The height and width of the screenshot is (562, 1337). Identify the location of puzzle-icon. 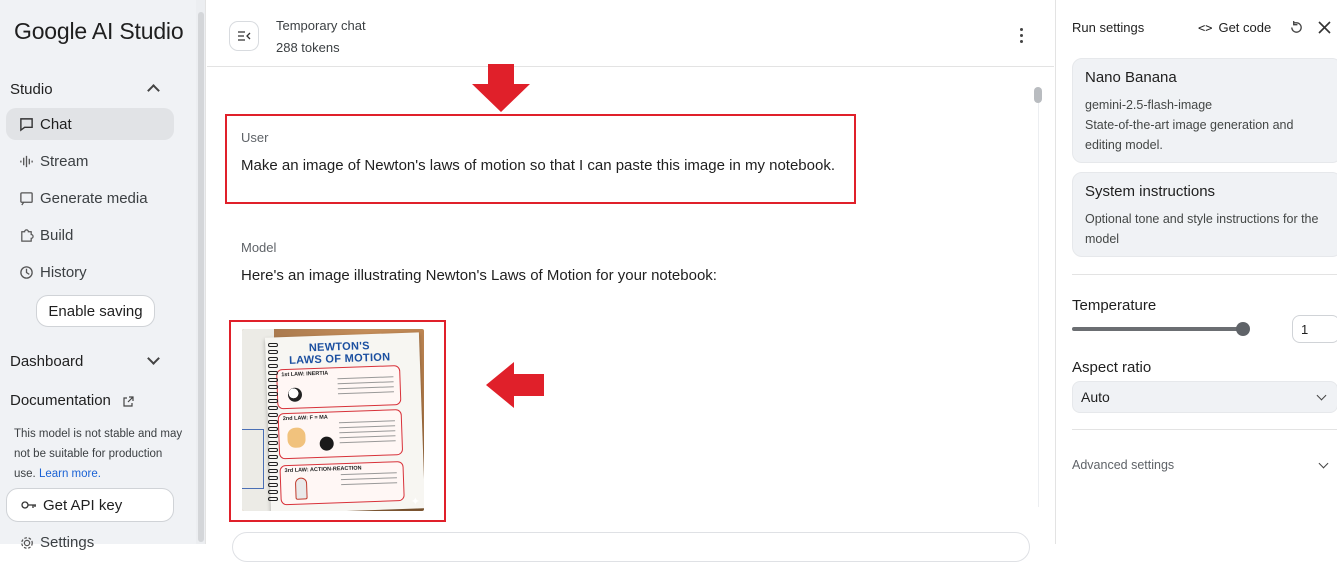
(26, 235).